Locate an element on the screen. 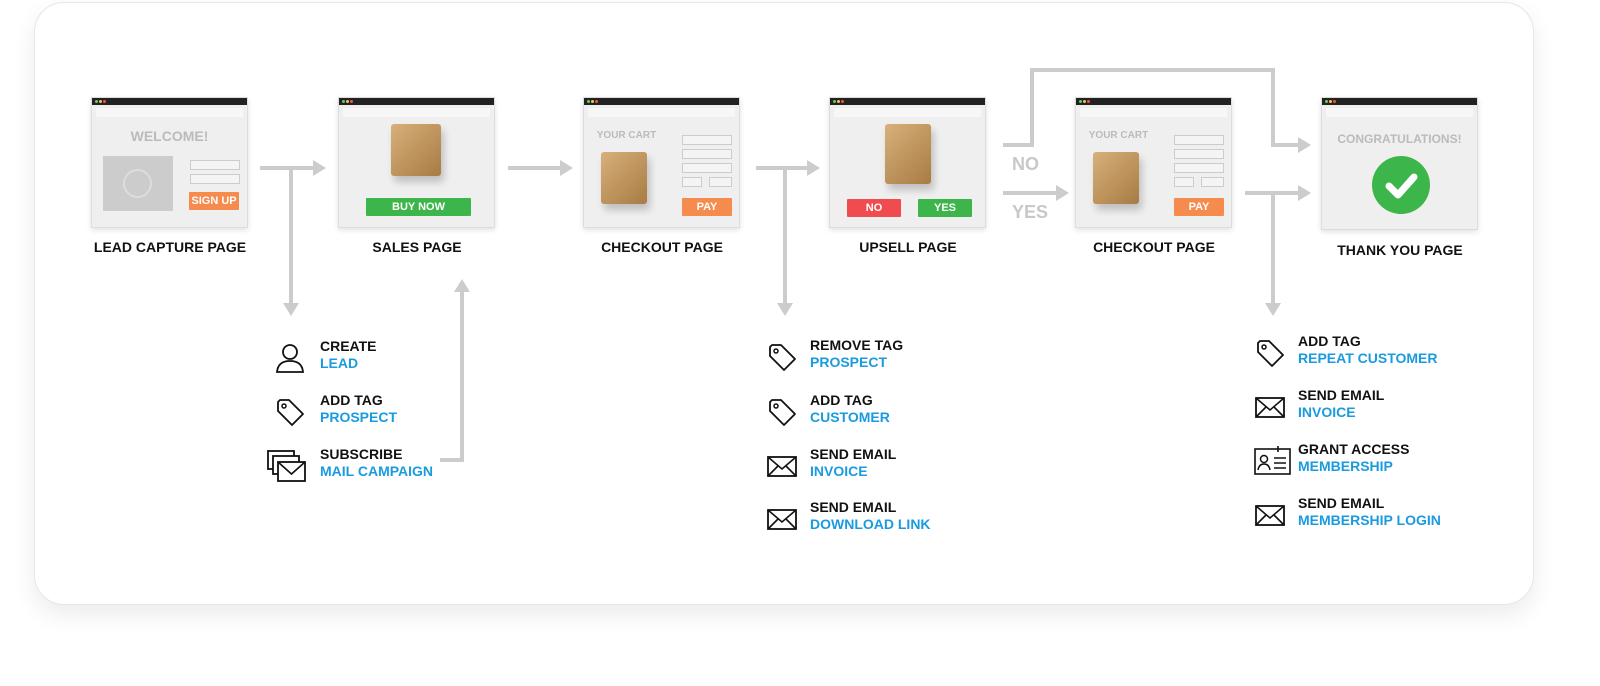  sales-mockup: BUY NOW is located at coordinates (416, 162).